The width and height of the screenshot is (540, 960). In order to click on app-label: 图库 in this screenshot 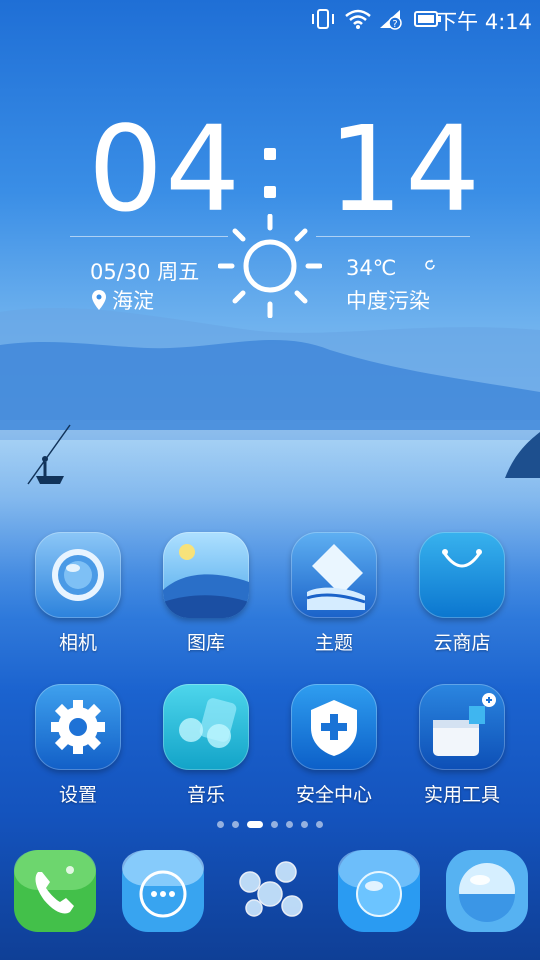, I will do `click(205, 643)`.